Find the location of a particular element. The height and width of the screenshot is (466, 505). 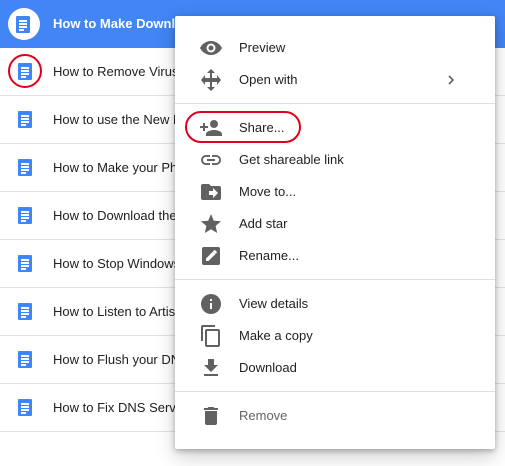

folder-move-icon is located at coordinates (211, 192).